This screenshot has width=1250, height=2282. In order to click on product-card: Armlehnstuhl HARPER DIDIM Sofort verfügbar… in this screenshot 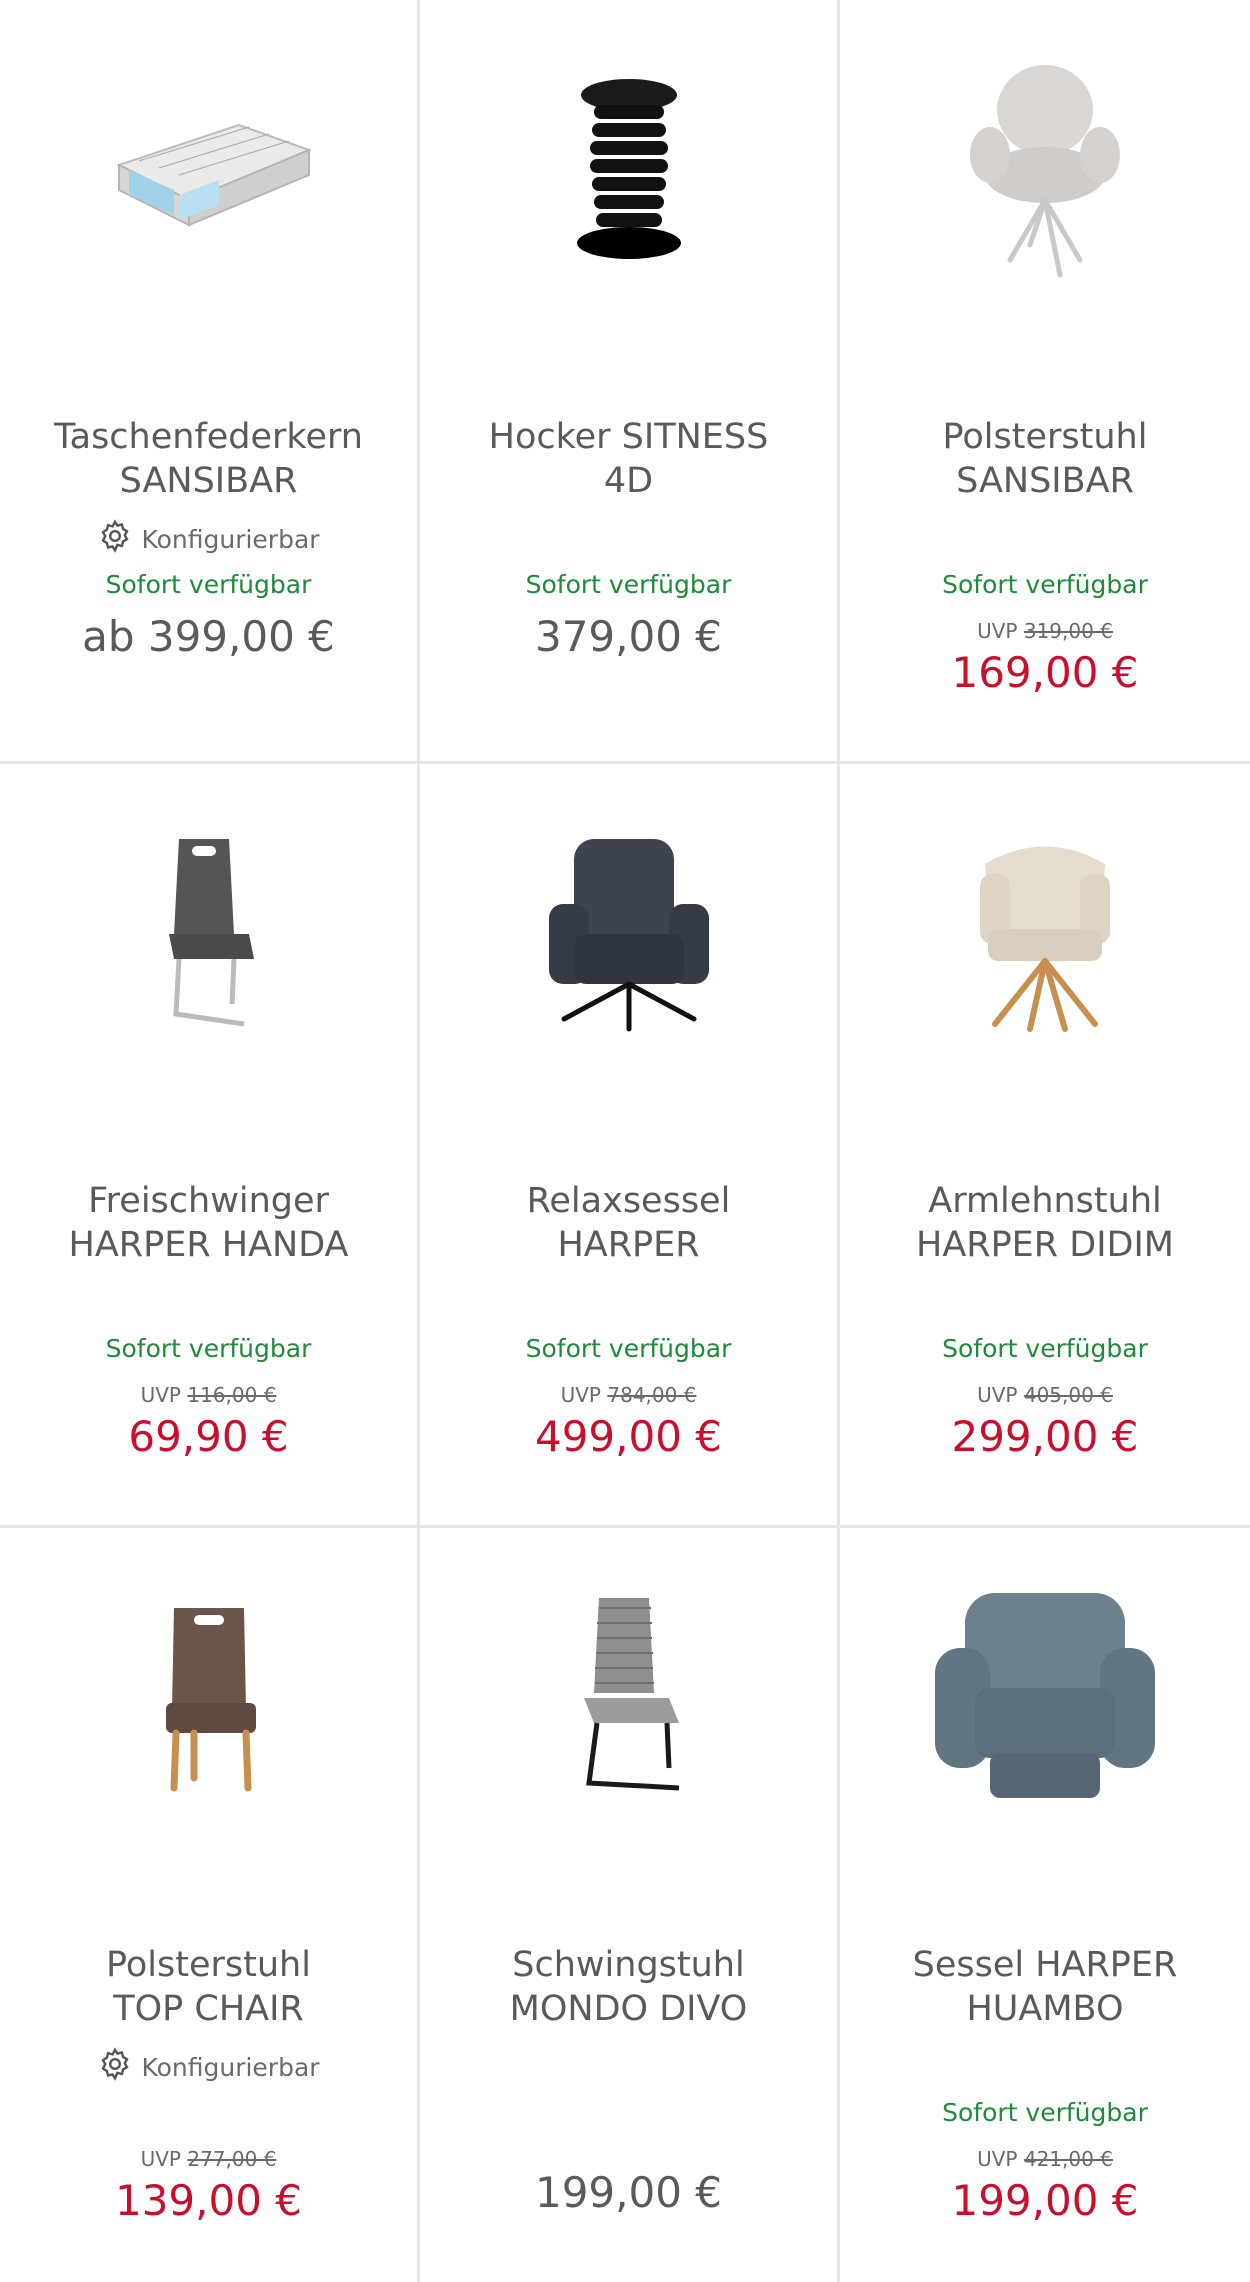, I will do `click(1045, 1144)`.